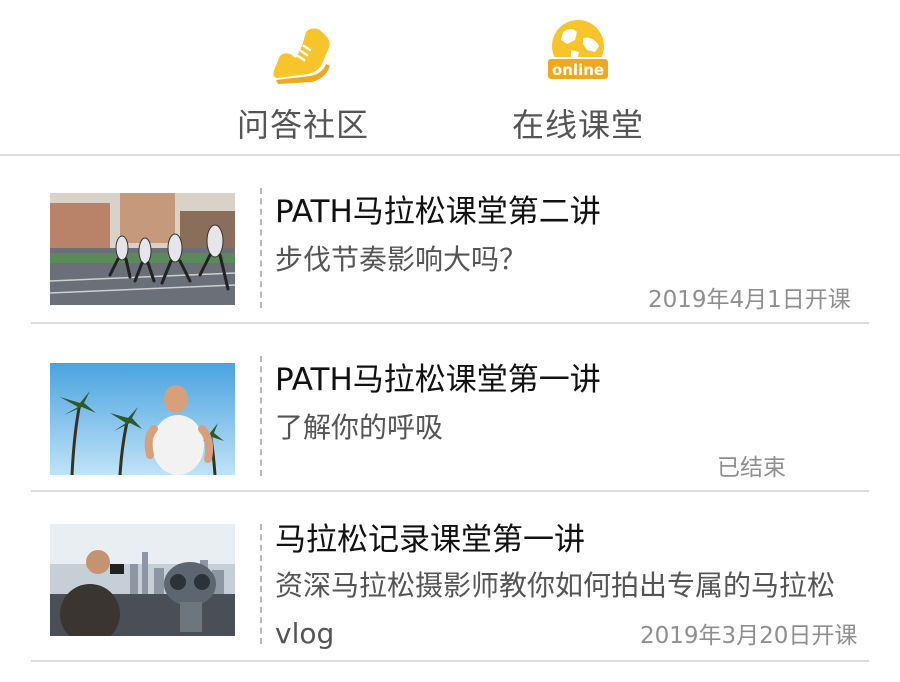  Describe the element at coordinates (438, 380) in the screenshot. I see `course-title: PATH马拉松课堂第一讲` at that location.